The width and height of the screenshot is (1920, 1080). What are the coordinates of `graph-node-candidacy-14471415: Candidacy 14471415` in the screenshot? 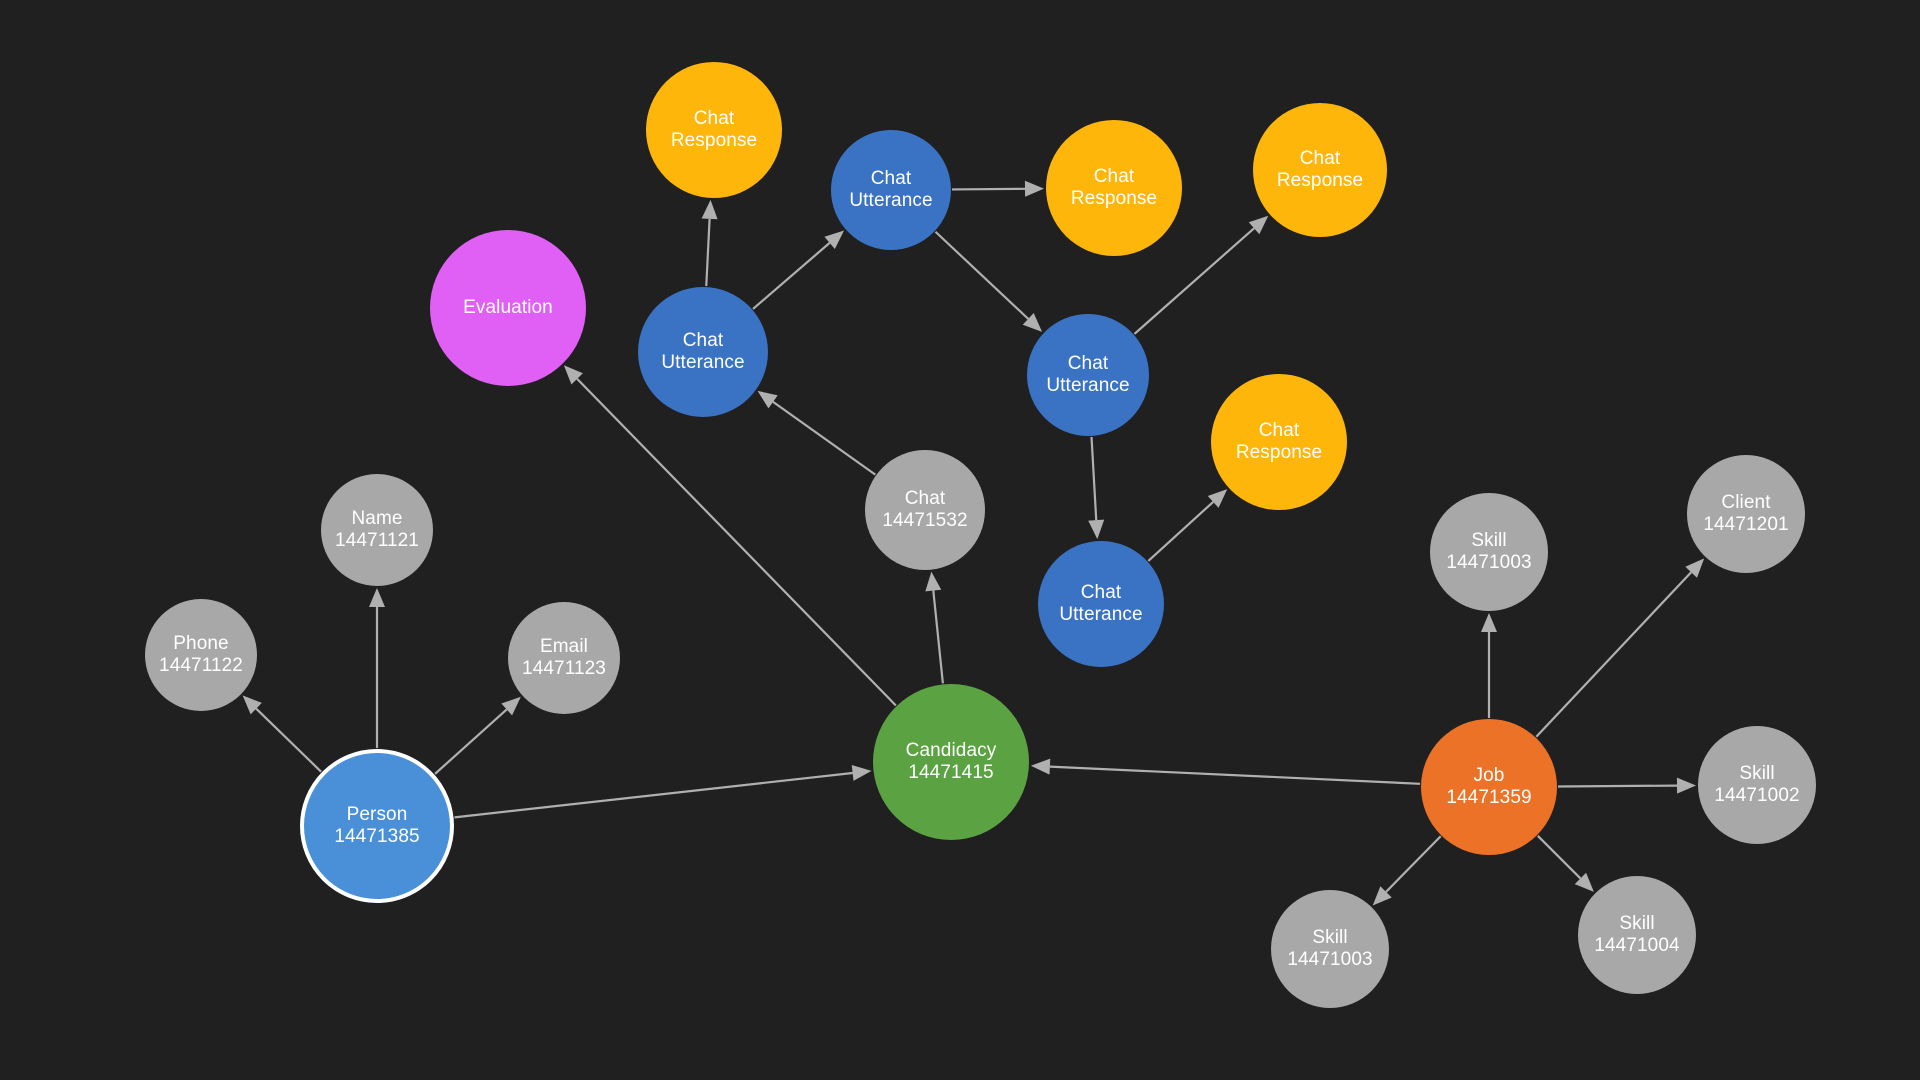 It's located at (951, 762).